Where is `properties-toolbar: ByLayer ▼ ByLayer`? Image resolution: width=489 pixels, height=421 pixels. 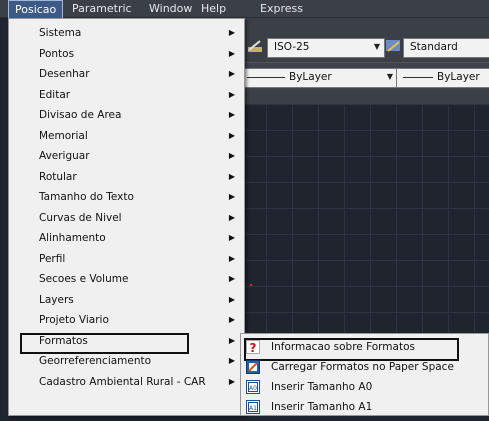 properties-toolbar: ByLayer ▼ ByLayer is located at coordinates (364, 76).